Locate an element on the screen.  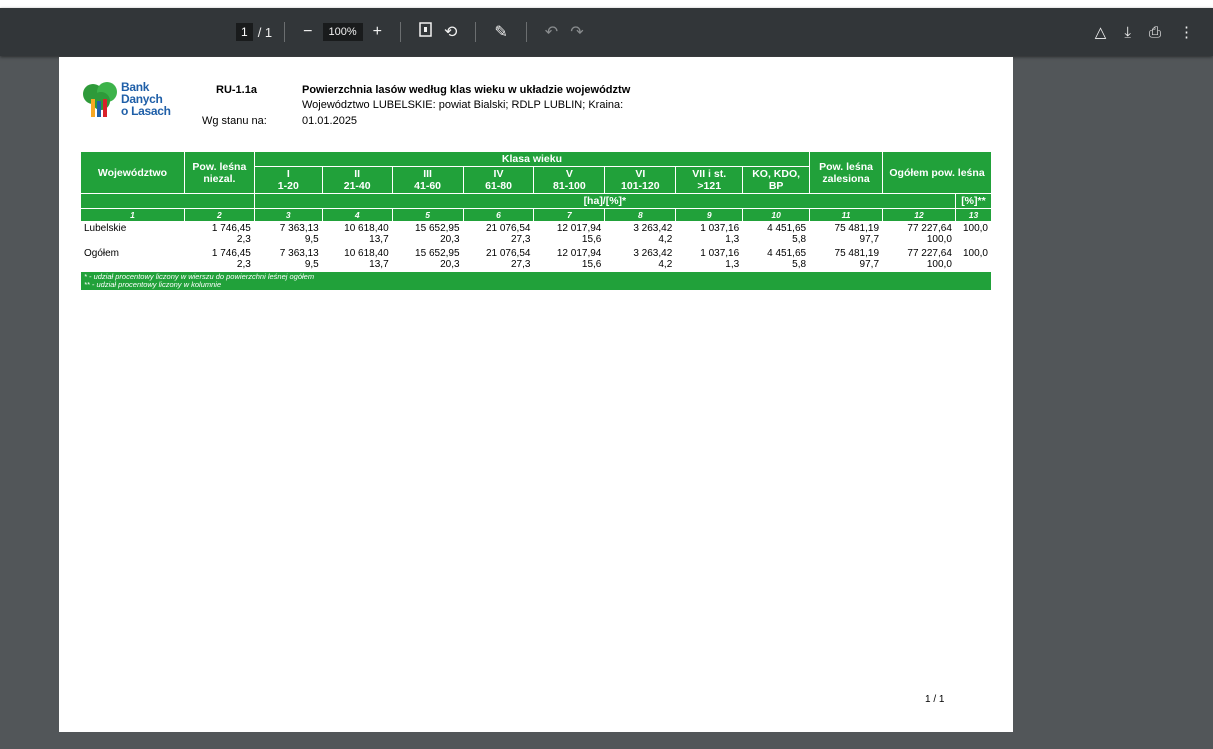
page-number-input: 1 is located at coordinates (244, 32).